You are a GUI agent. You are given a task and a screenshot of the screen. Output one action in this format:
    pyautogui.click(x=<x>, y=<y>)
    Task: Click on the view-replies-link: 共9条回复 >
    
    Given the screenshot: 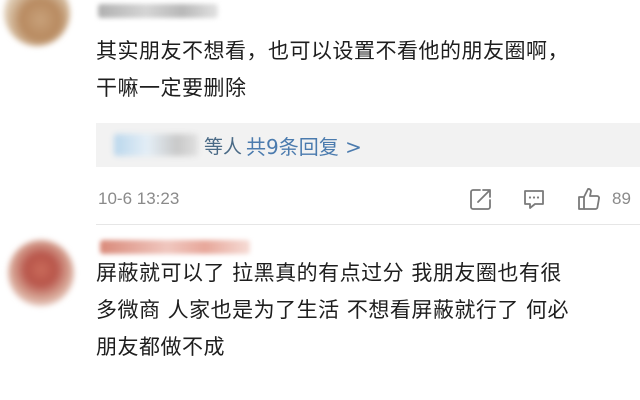 What is the action you would take?
    pyautogui.click(x=304, y=145)
    